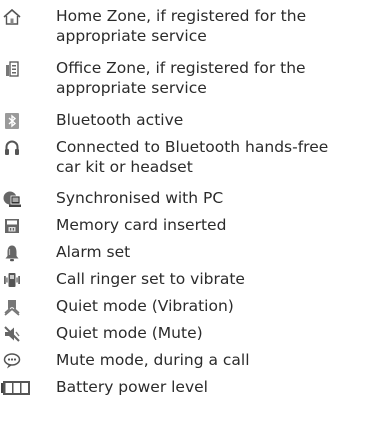 The height and width of the screenshot is (425, 371). What do you see at coordinates (129, 333) in the screenshot?
I see `list-item-text: Quiet mode (Mute)` at bounding box center [129, 333].